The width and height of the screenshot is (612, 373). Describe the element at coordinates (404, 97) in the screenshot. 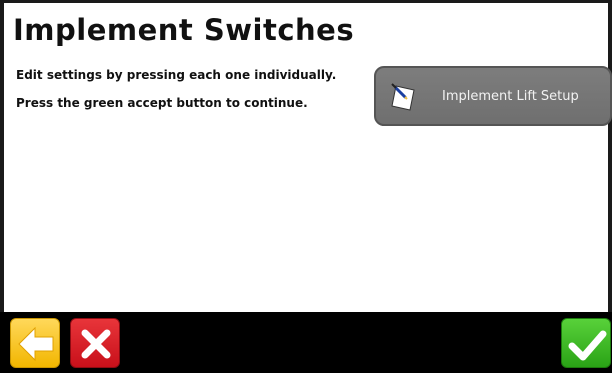

I see `notepad-pencil-icon` at that location.